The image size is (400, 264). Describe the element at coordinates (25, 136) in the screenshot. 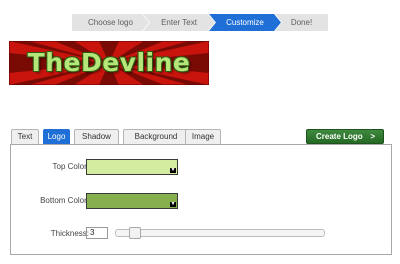

I see `tab-text: Text` at that location.